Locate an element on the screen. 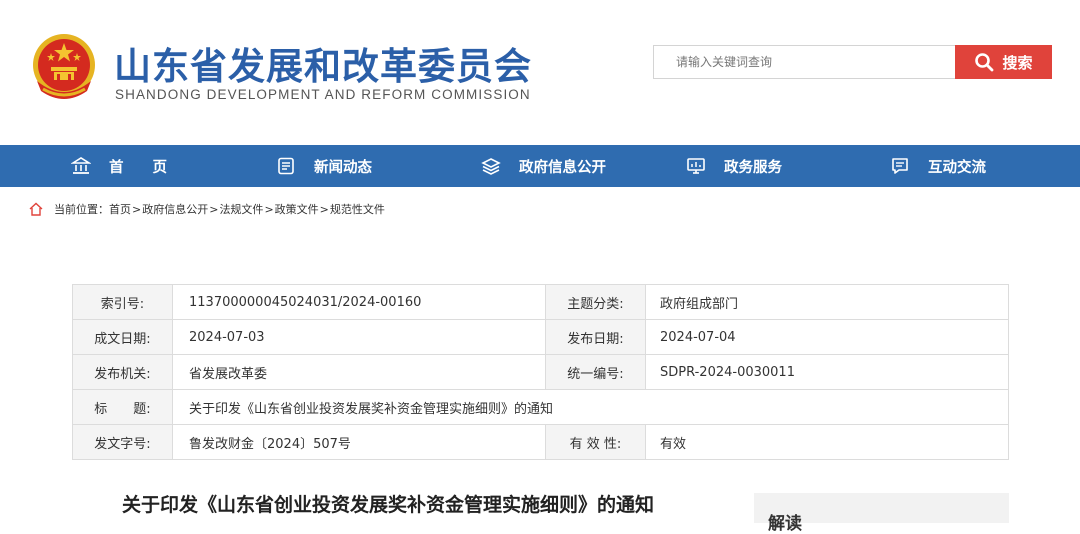 The height and width of the screenshot is (534, 1080). label-index-number: 索引号: is located at coordinates (122, 302).